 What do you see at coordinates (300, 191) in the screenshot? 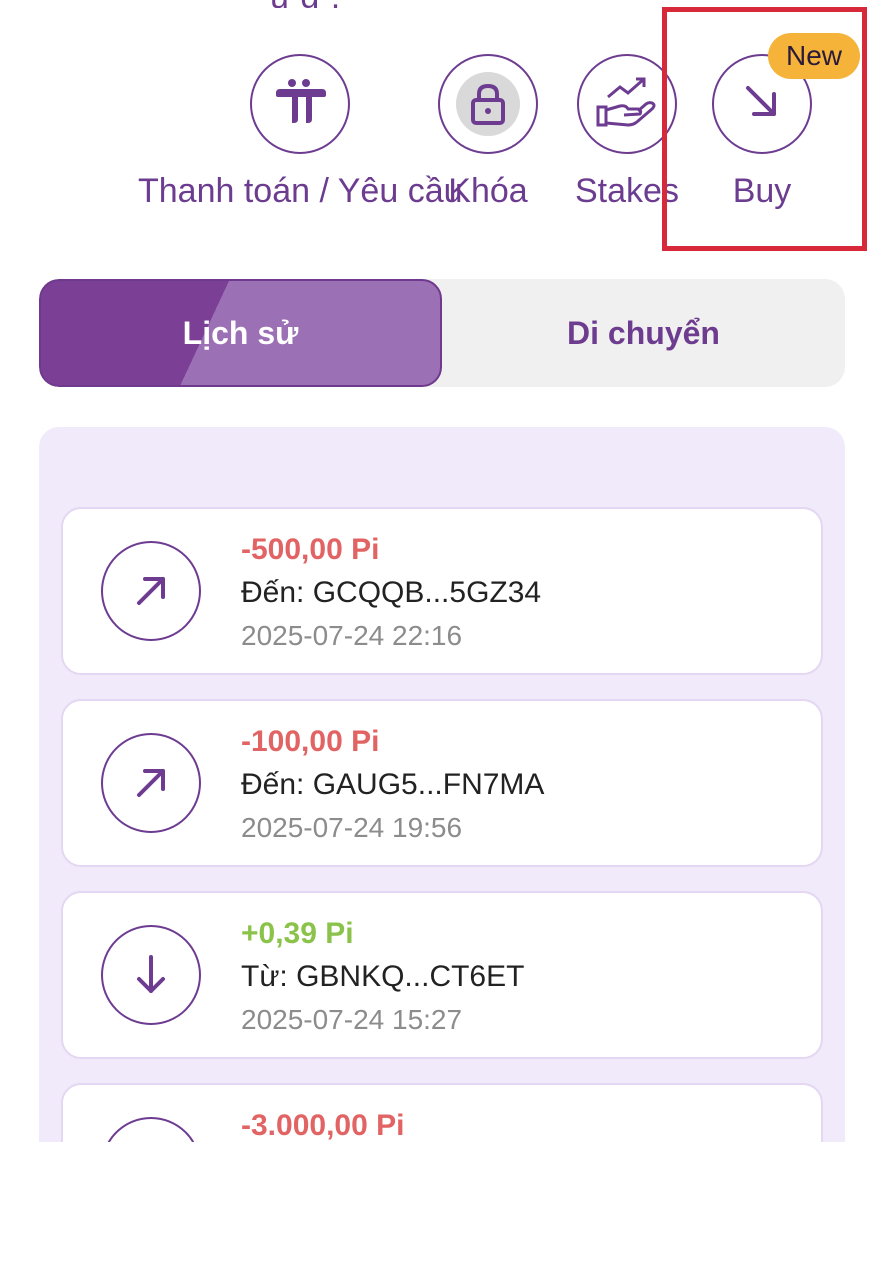
I see `pay-request-label: Thanh toán / Yêu cầu` at bounding box center [300, 191].